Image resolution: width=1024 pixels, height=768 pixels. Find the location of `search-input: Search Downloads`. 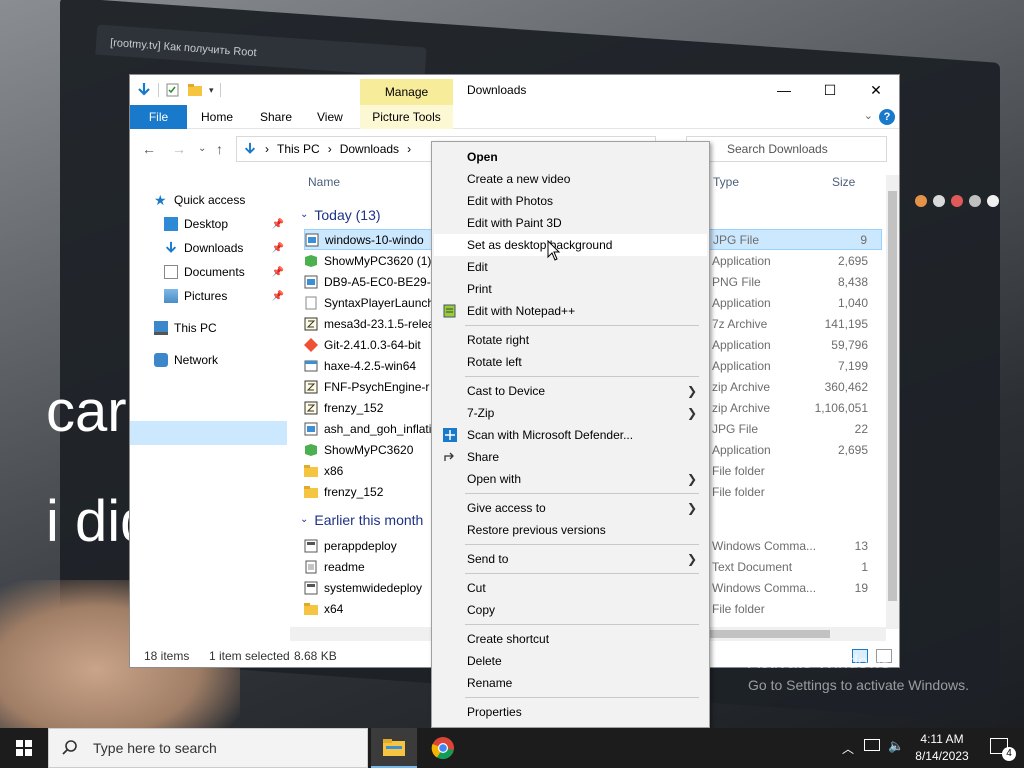

search-input: Search Downloads is located at coordinates (786, 149).